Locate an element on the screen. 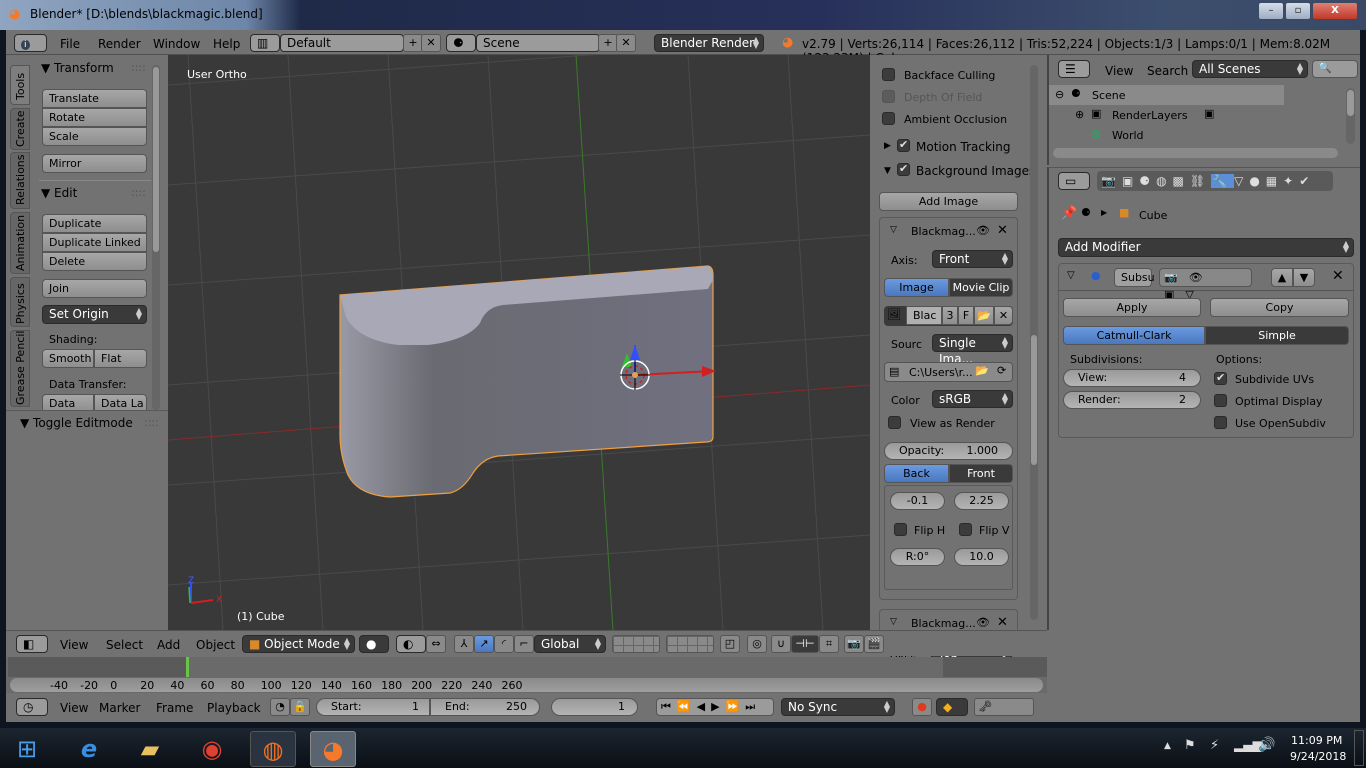 This screenshot has height=768, width=1366. opacity-field: Opacity: 1.000 is located at coordinates (948, 451).